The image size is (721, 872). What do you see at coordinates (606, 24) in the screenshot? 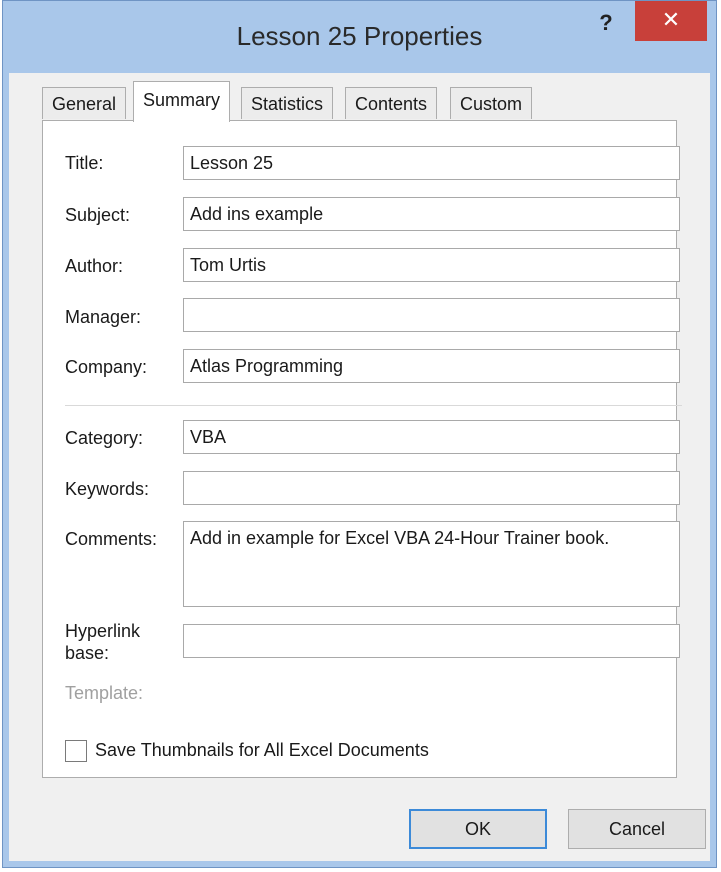
I see `help-button: ?` at bounding box center [606, 24].